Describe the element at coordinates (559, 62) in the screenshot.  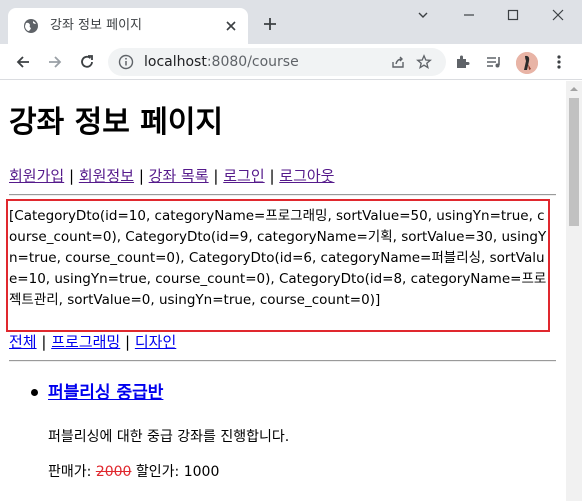
I see `menu-icon` at that location.